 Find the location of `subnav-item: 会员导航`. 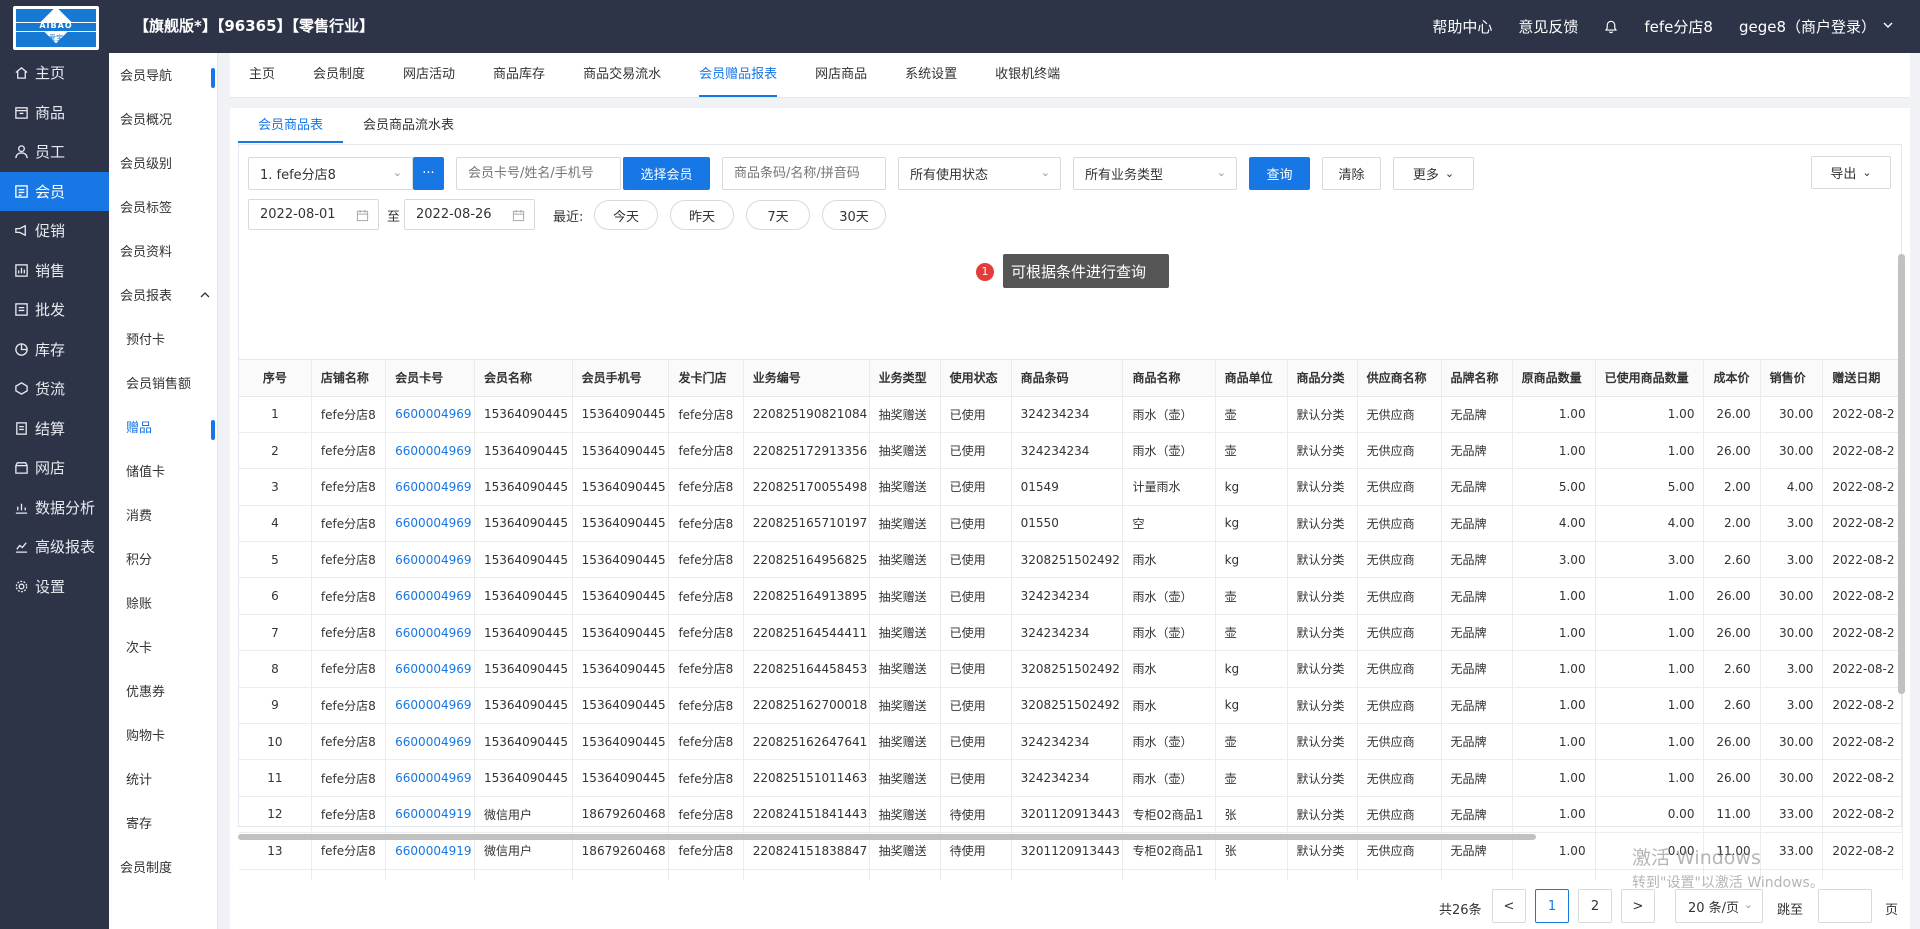

subnav-item: 会员导航 is located at coordinates (163, 77).